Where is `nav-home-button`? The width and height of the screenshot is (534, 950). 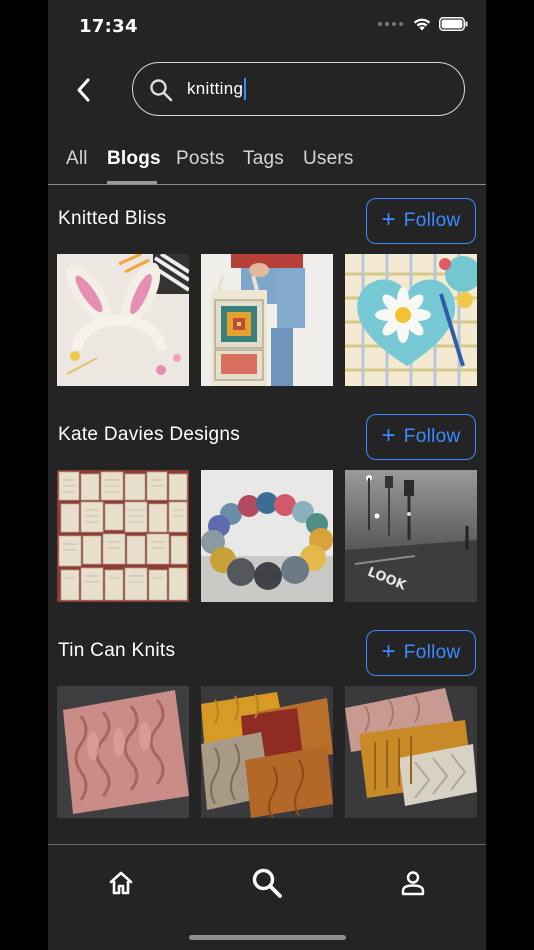
nav-home-button is located at coordinates (121, 883).